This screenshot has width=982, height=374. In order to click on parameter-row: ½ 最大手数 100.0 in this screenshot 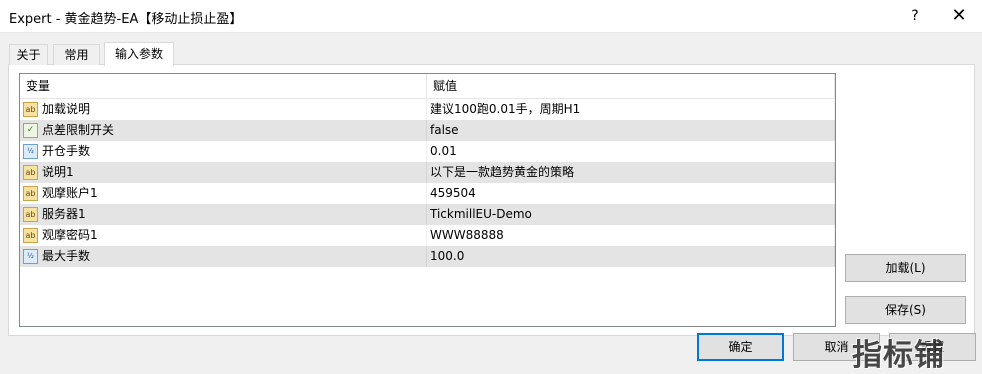, I will do `click(427, 256)`.